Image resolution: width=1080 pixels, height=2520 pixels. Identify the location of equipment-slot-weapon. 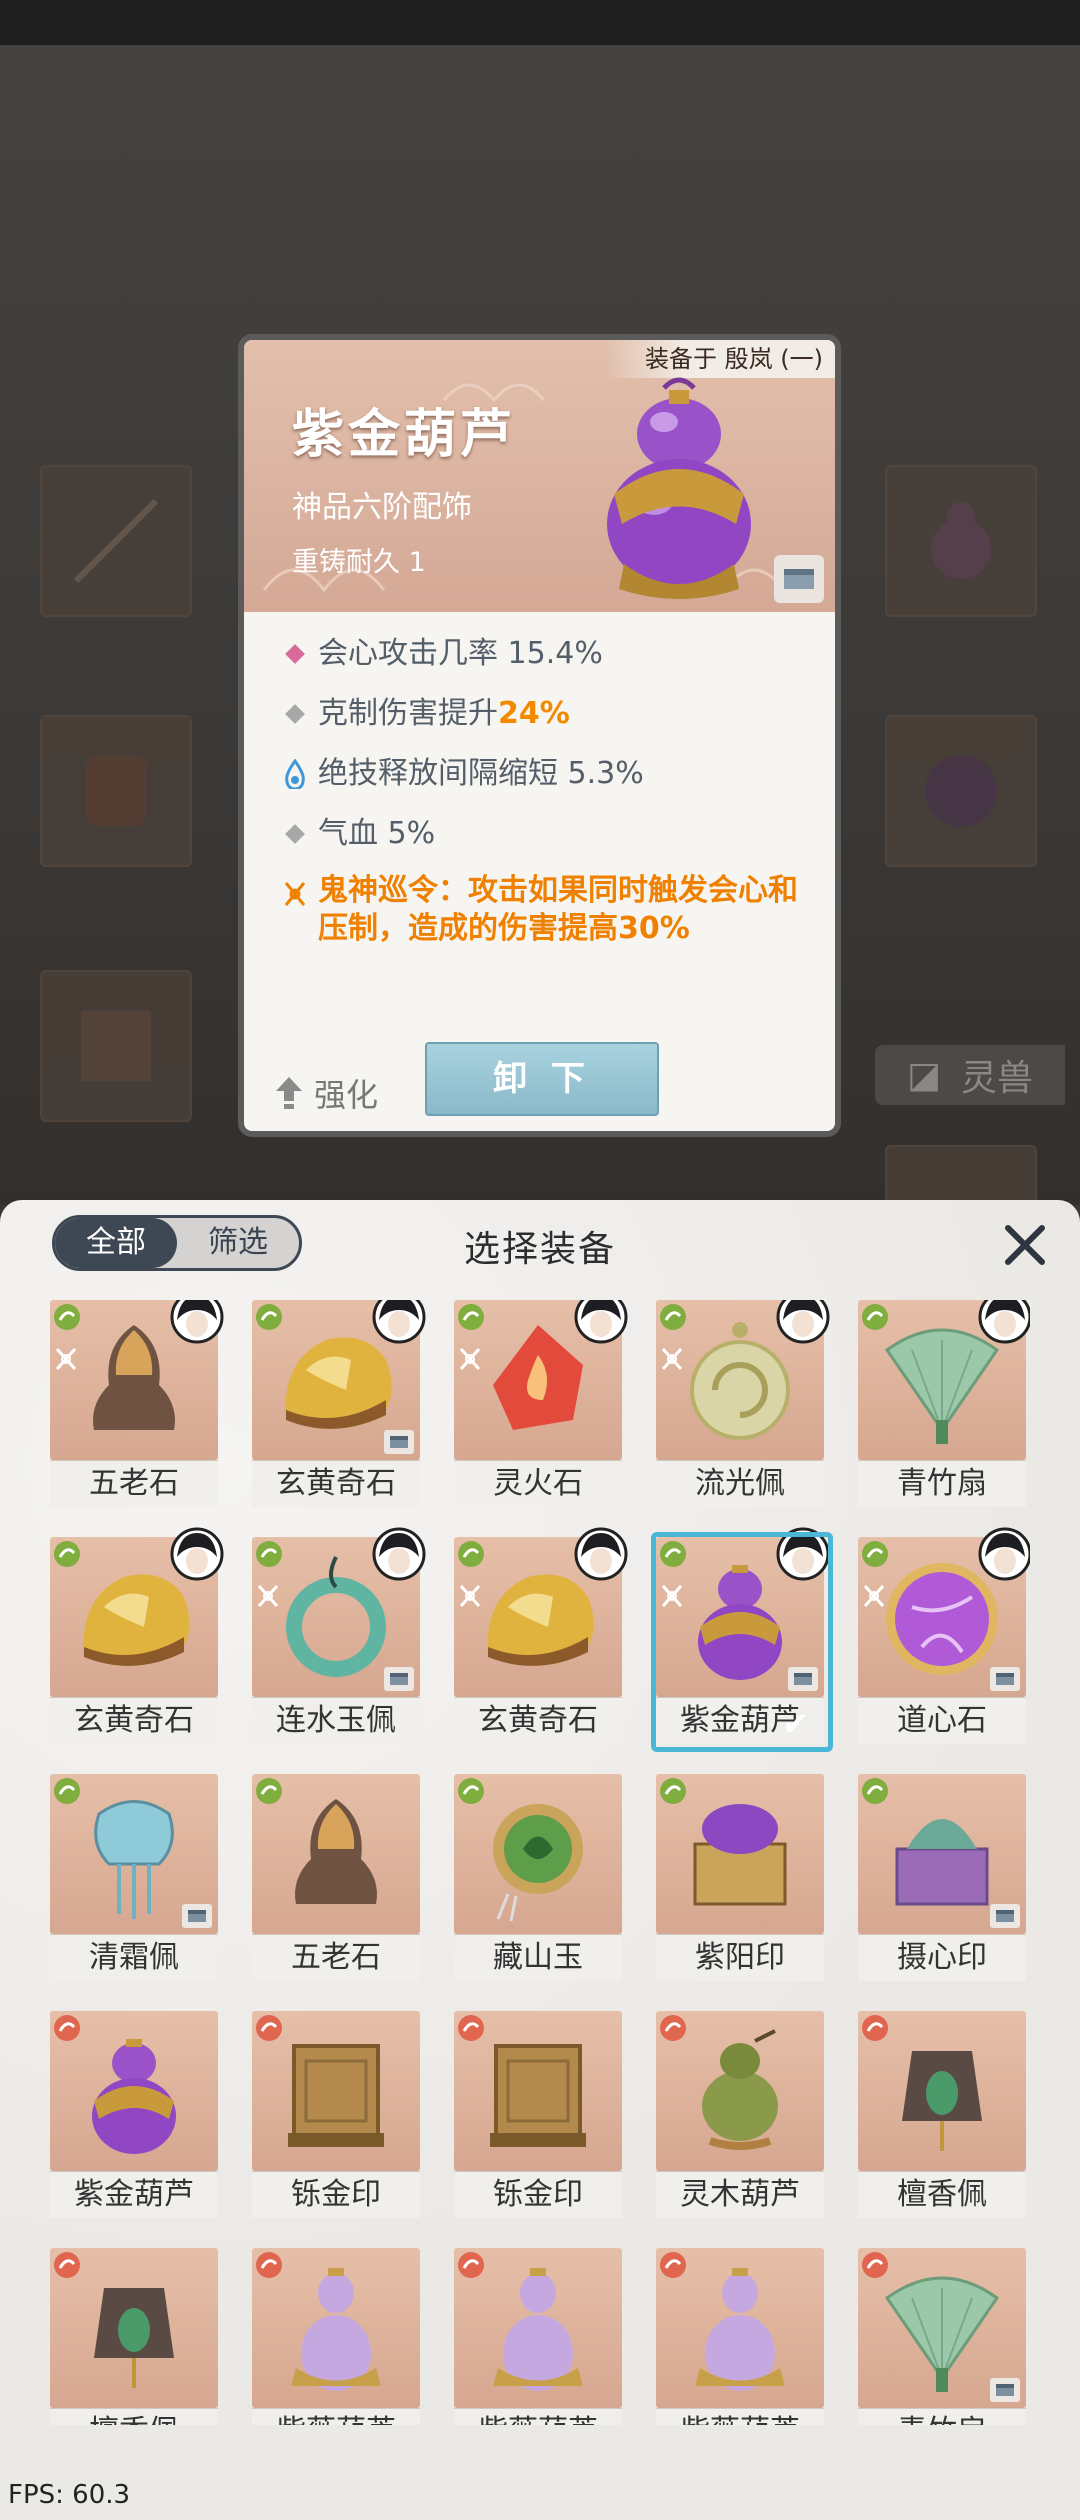
(116, 541).